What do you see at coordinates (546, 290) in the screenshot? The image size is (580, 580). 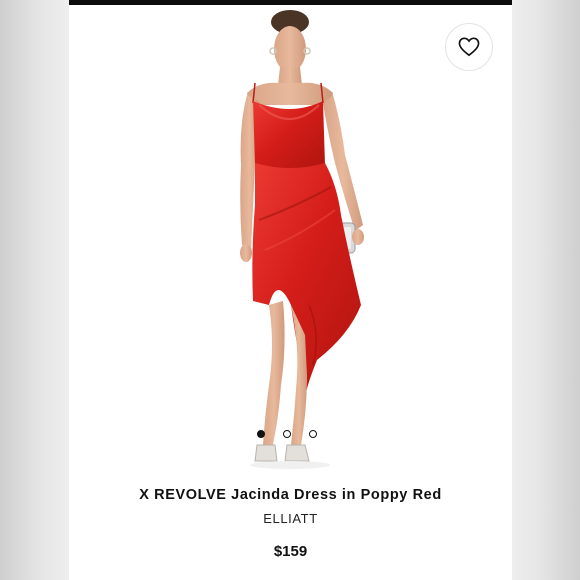 I see `right-background` at bounding box center [546, 290].